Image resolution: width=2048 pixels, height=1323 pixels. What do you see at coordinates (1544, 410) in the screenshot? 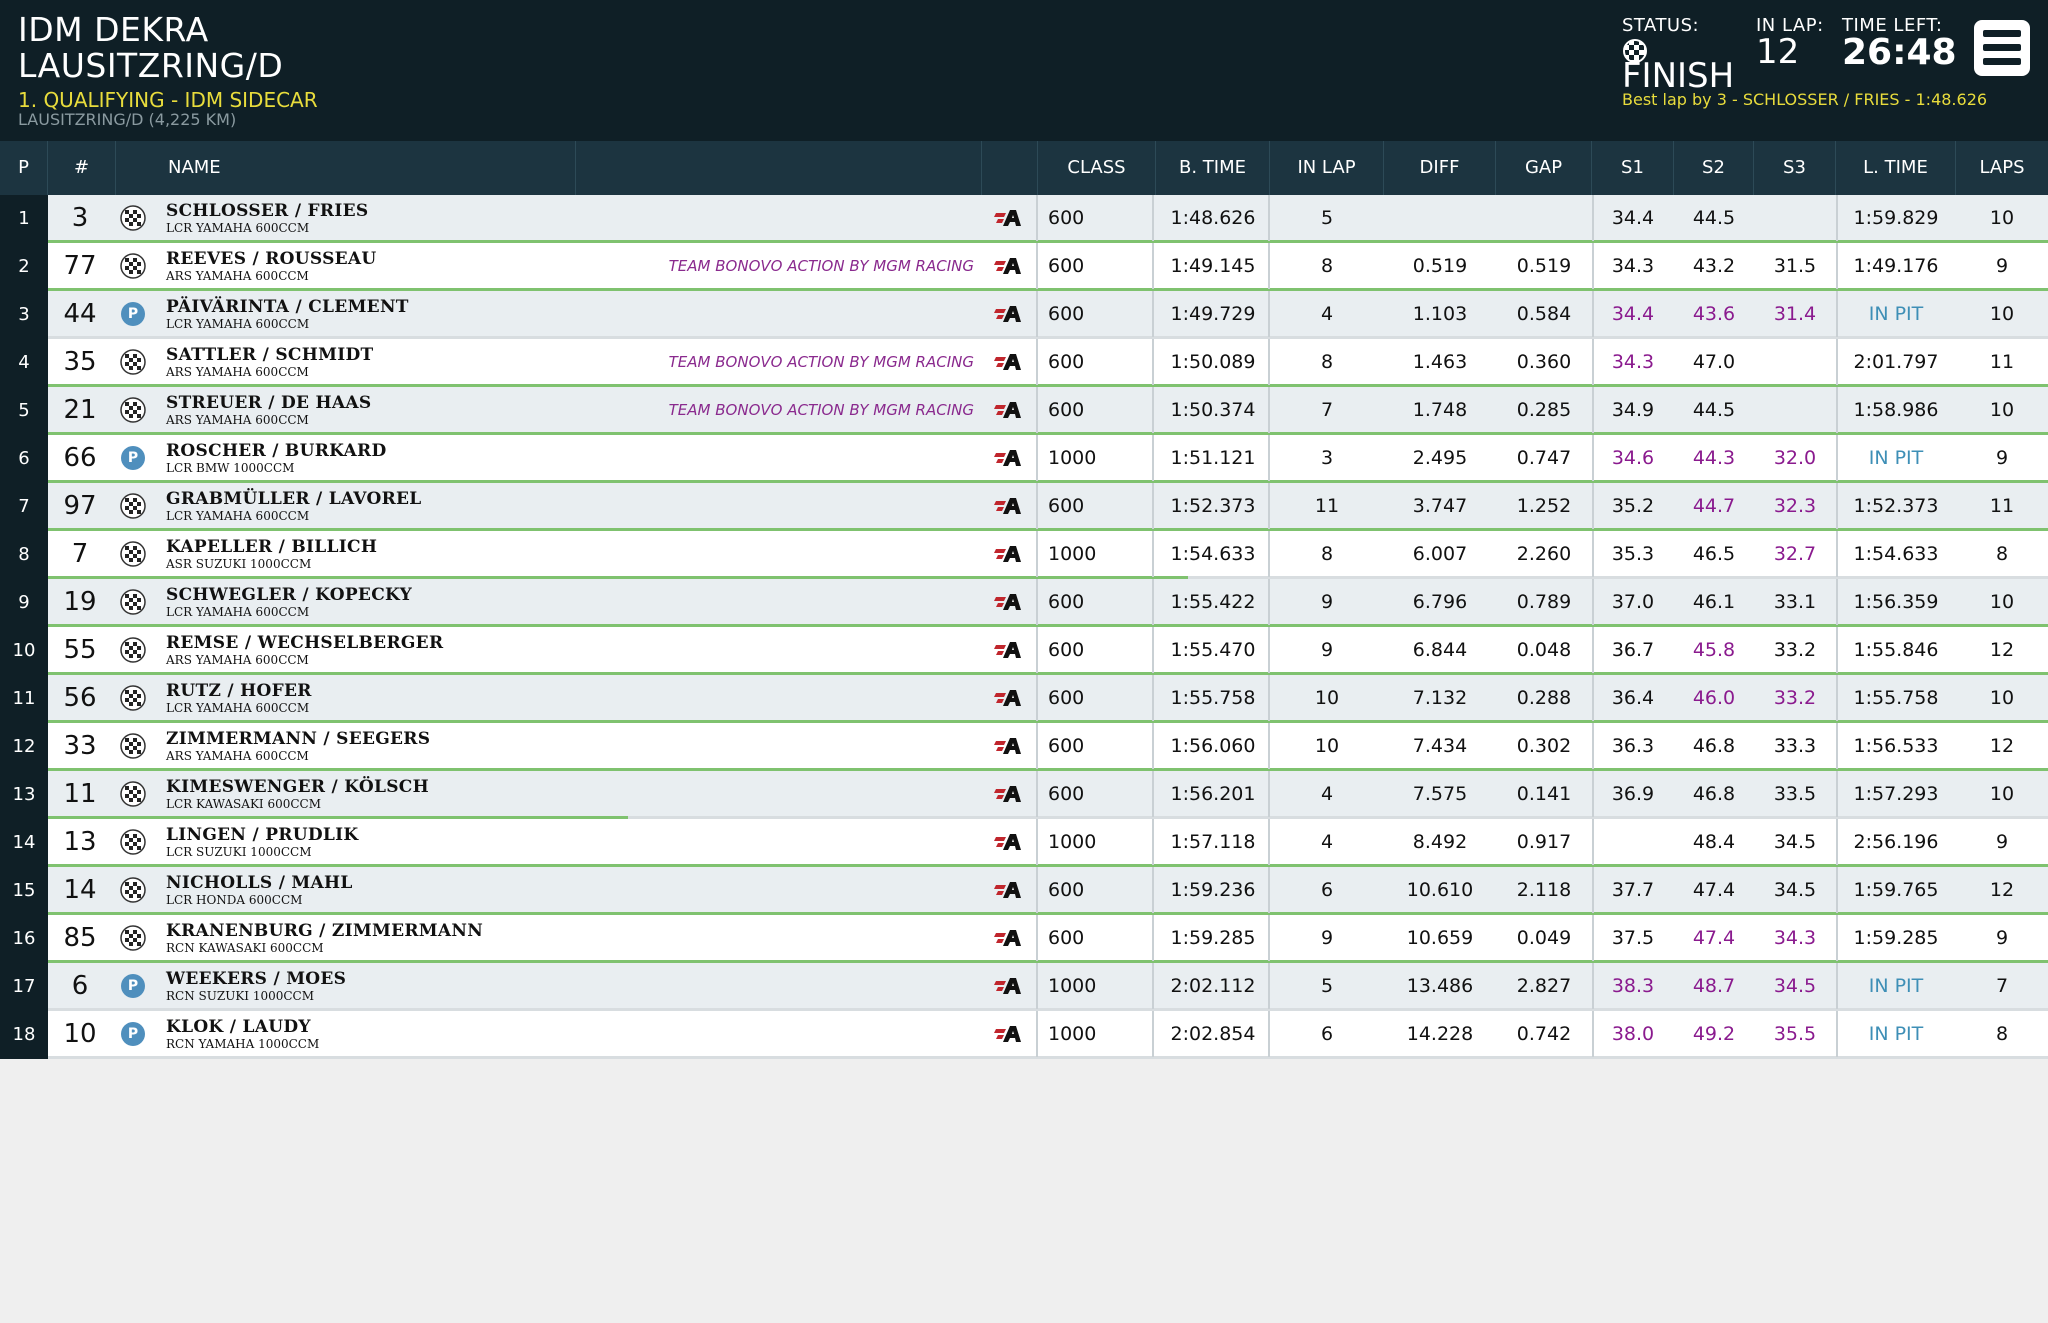
I see `gap-cell: 0.285` at bounding box center [1544, 410].